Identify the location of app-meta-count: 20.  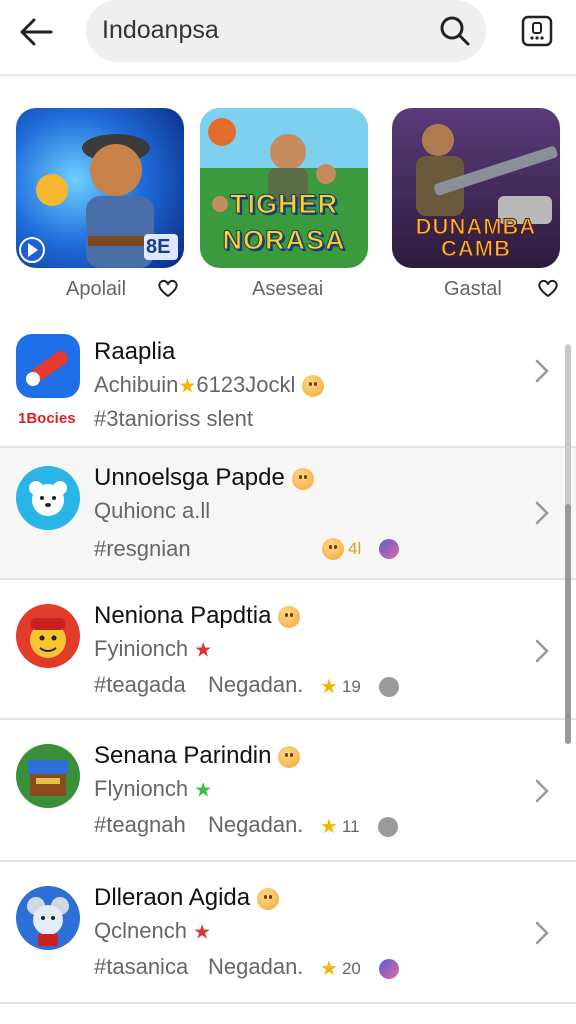
(351, 968).